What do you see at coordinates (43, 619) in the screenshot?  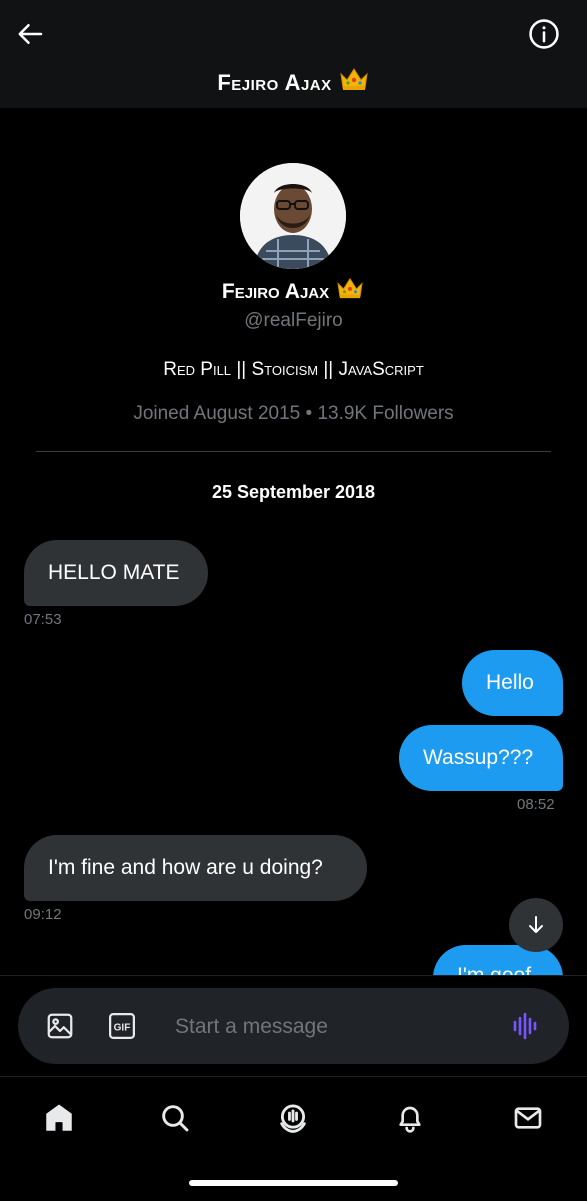 I see `message-timestamp: 07:53` at bounding box center [43, 619].